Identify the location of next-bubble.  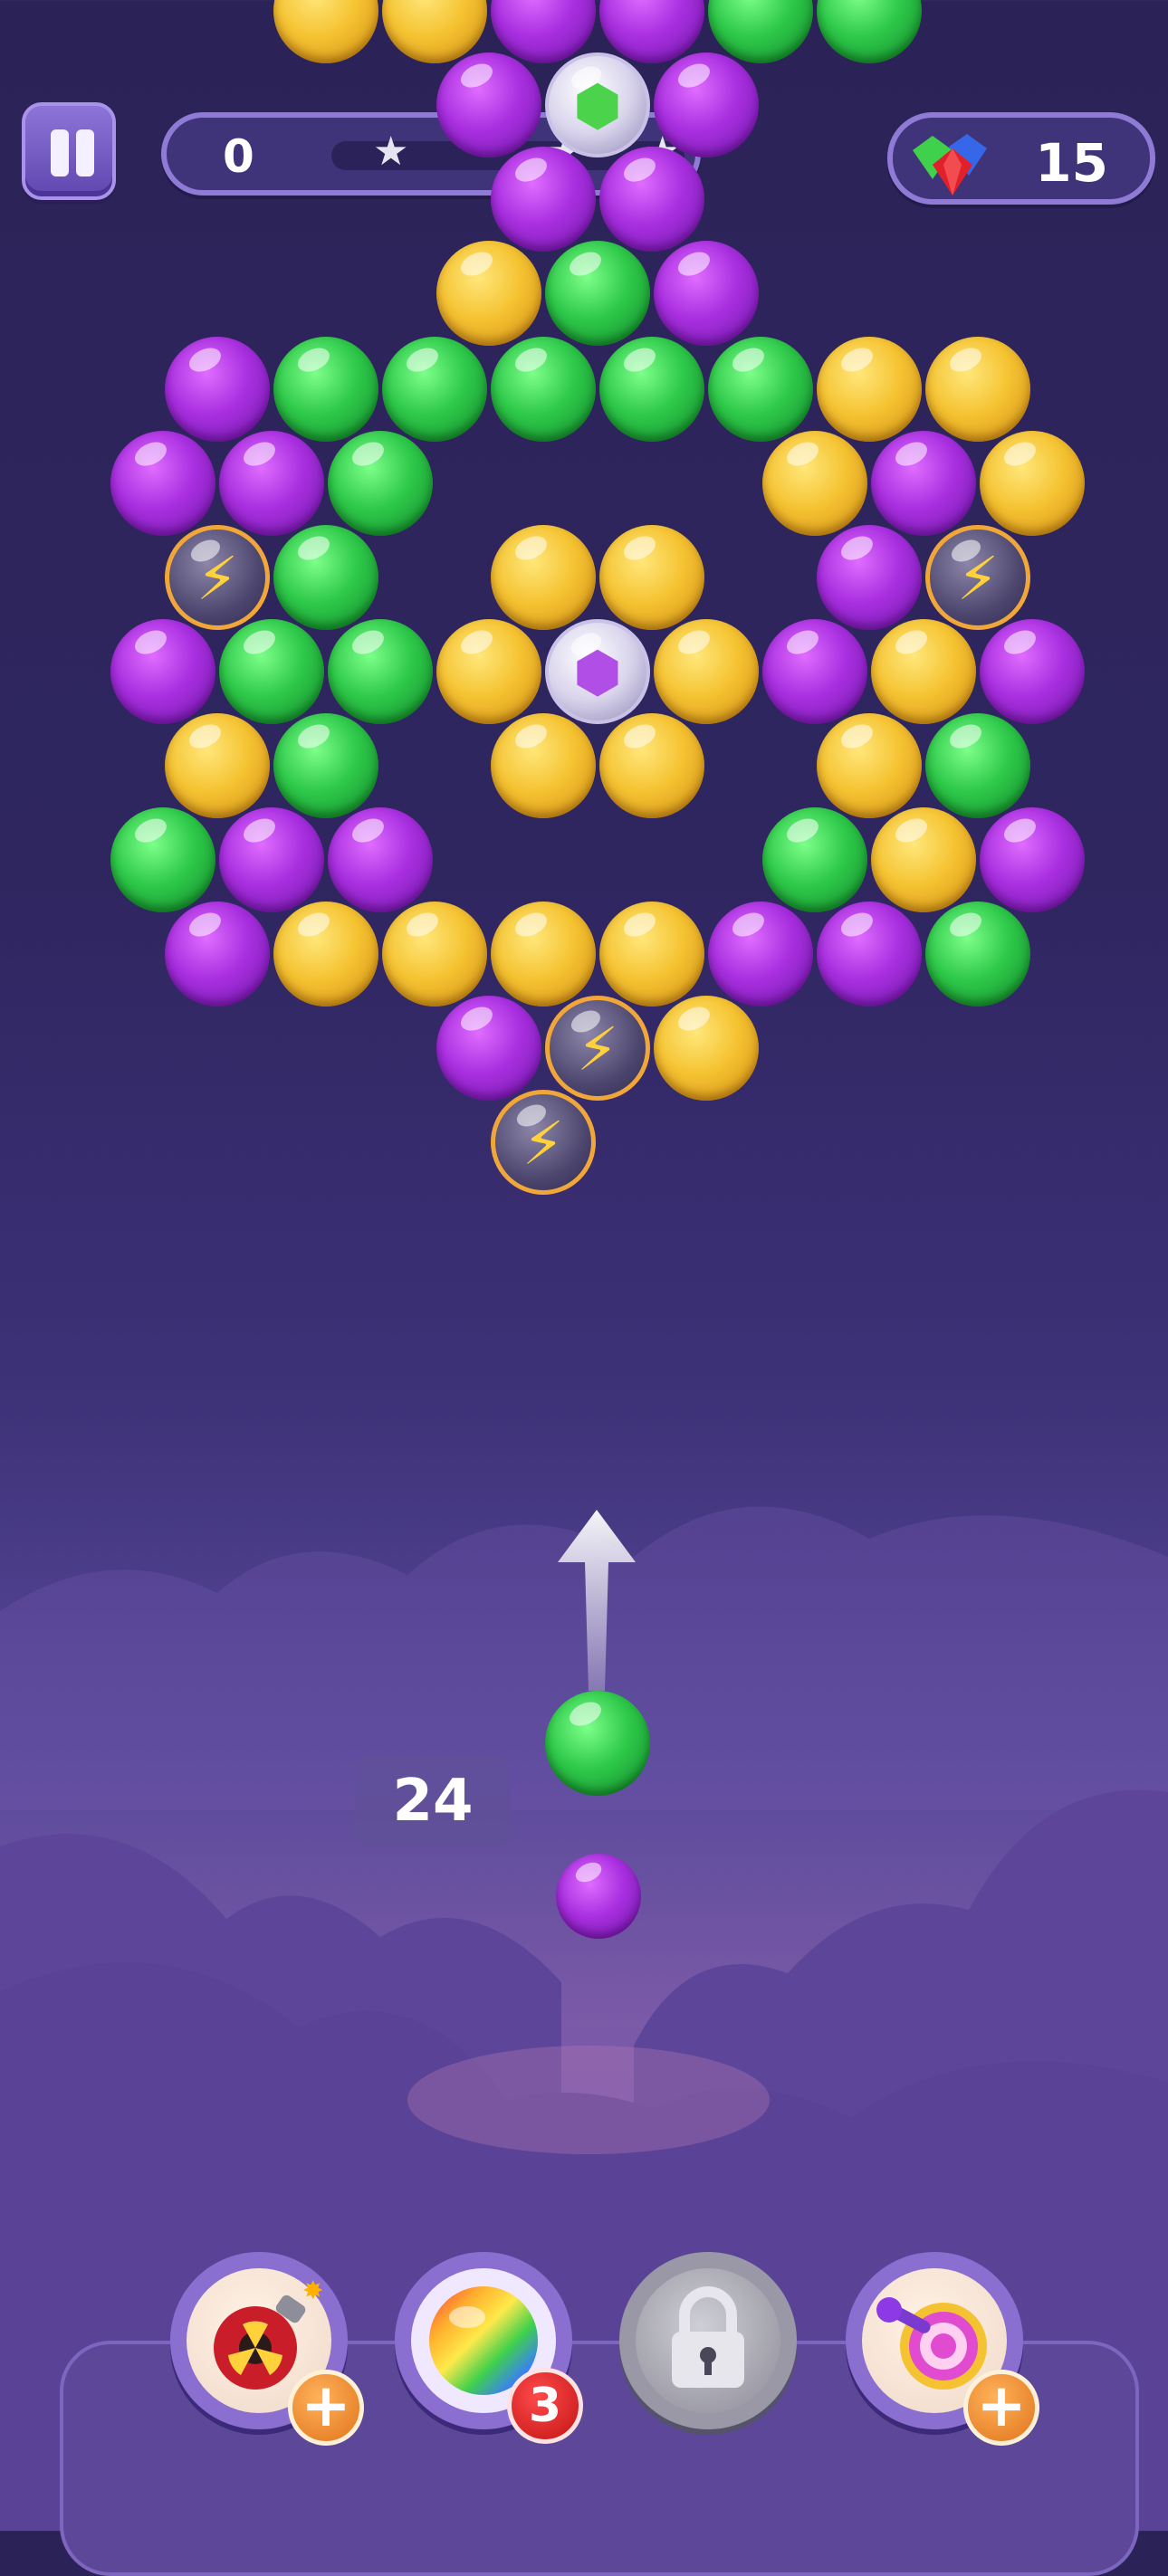
(598, 1897).